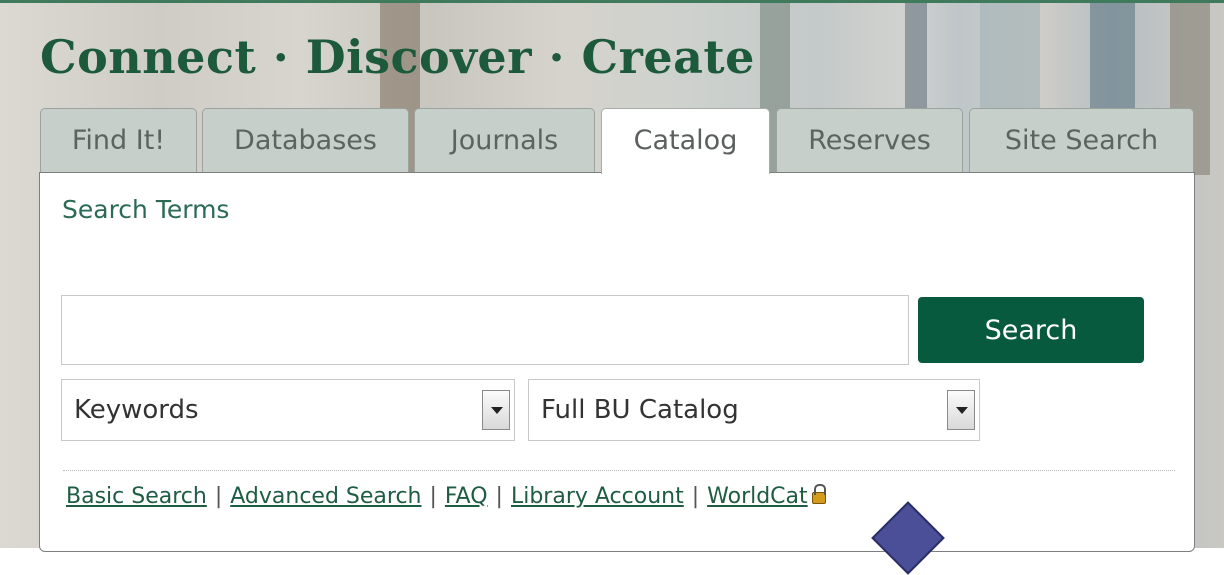 This screenshot has height=575, width=1224. Describe the element at coordinates (619, 470) in the screenshot. I see `divider` at that location.